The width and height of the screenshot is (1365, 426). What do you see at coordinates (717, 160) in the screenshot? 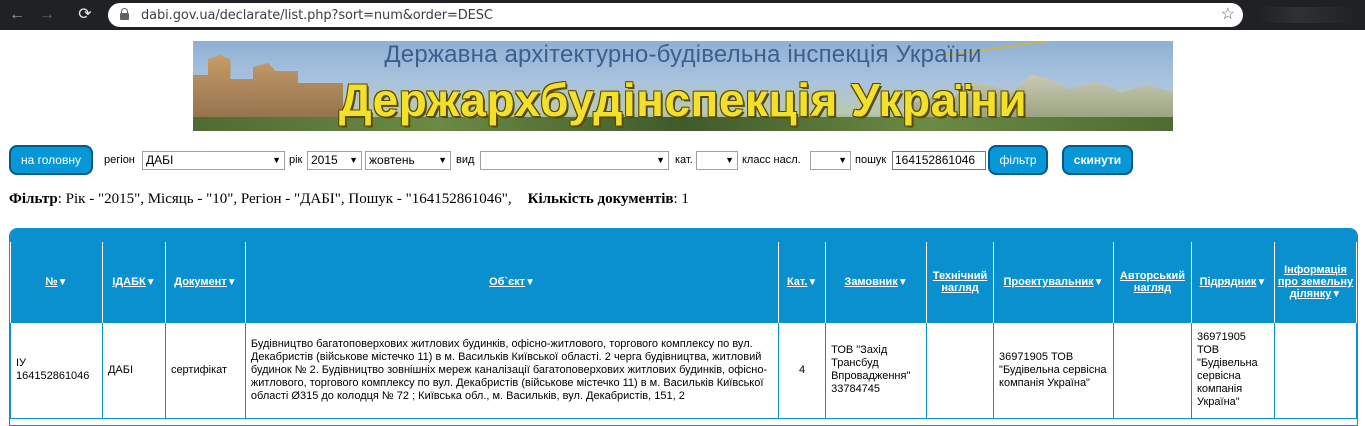
I see `category-select: ▼` at bounding box center [717, 160].